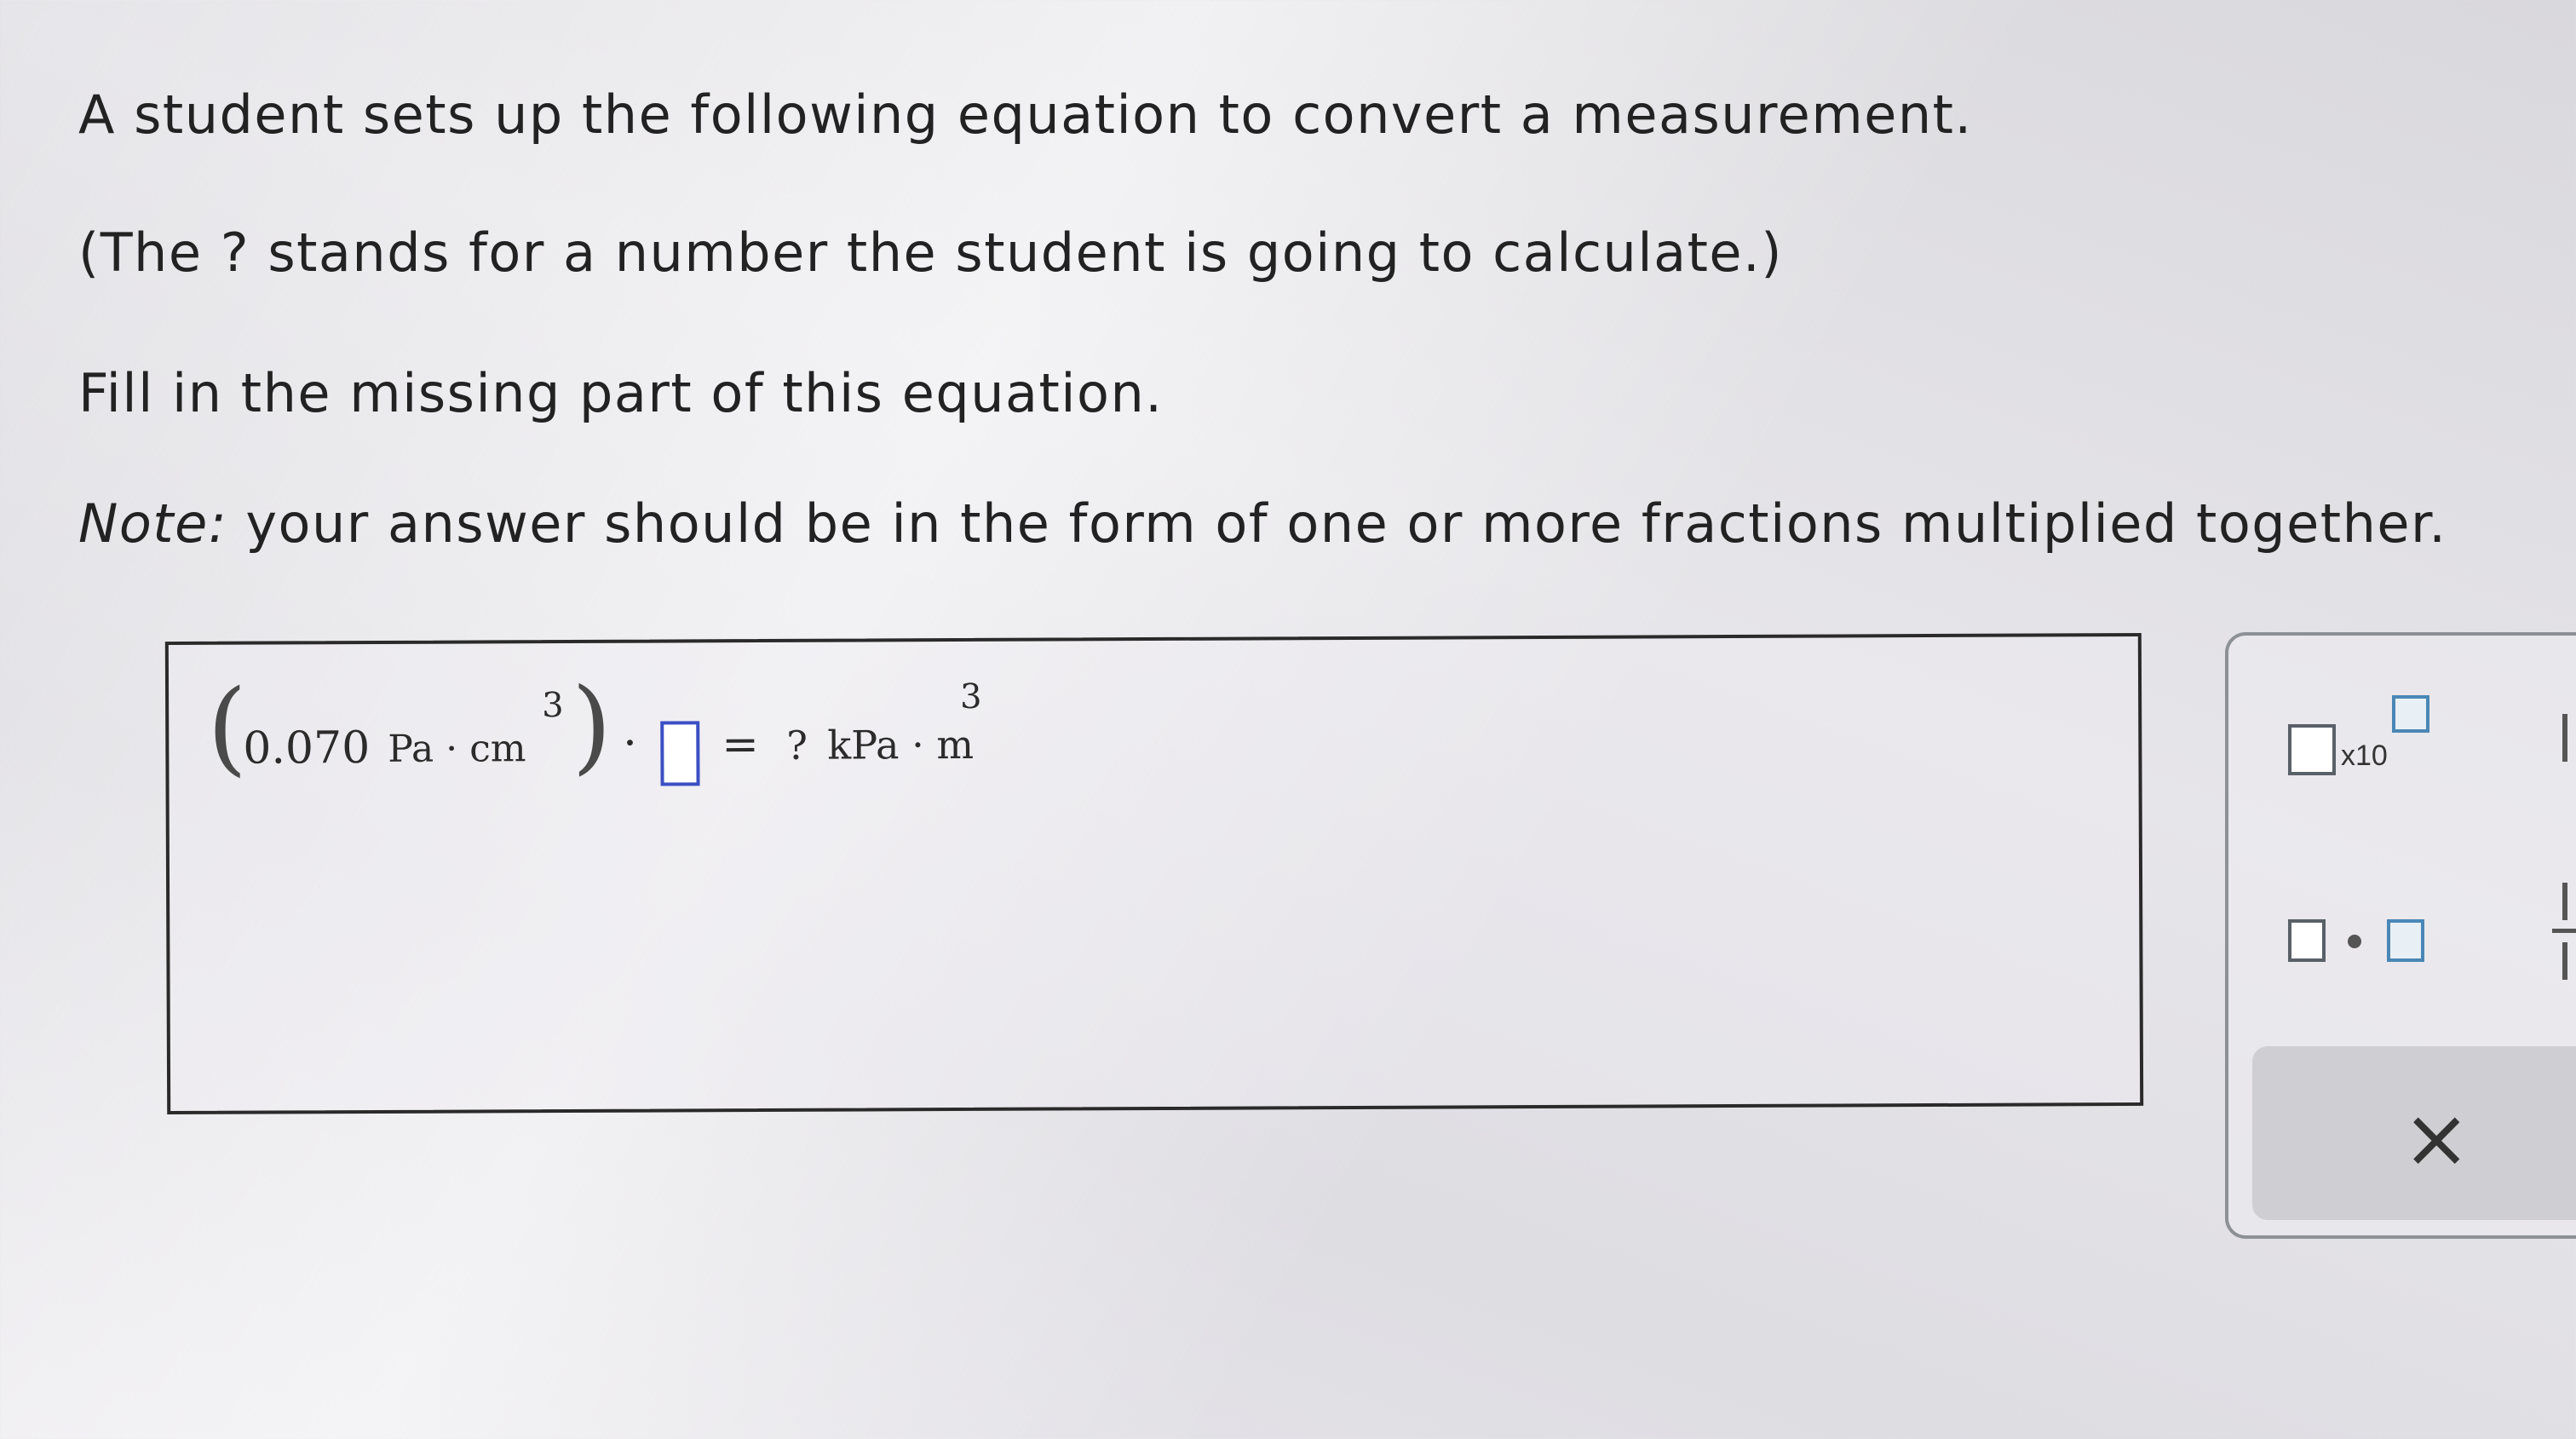 The image size is (2576, 1439). Describe the element at coordinates (227, 727) in the screenshot. I see `open-paren: (` at that location.